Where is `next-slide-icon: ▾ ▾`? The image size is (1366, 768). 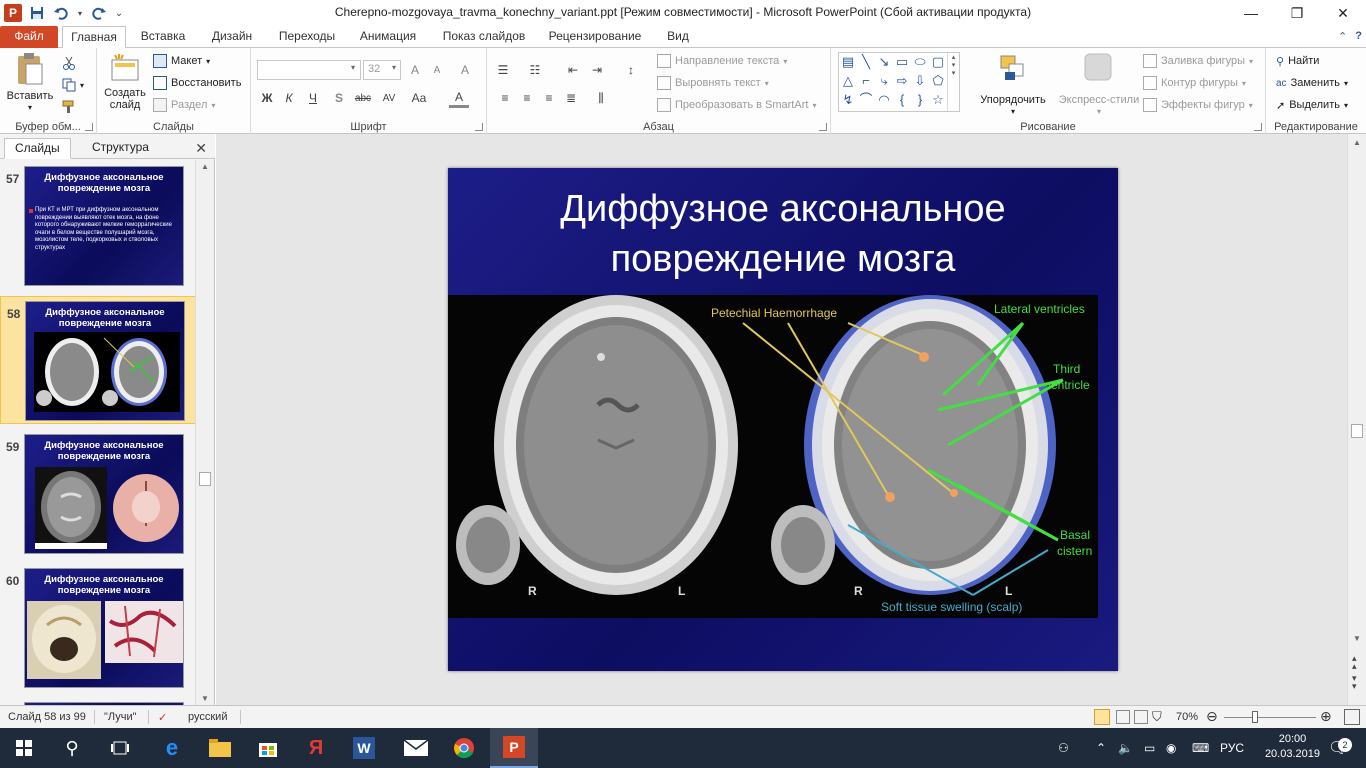 next-slide-icon: ▾ ▾ is located at coordinates (1354, 682).